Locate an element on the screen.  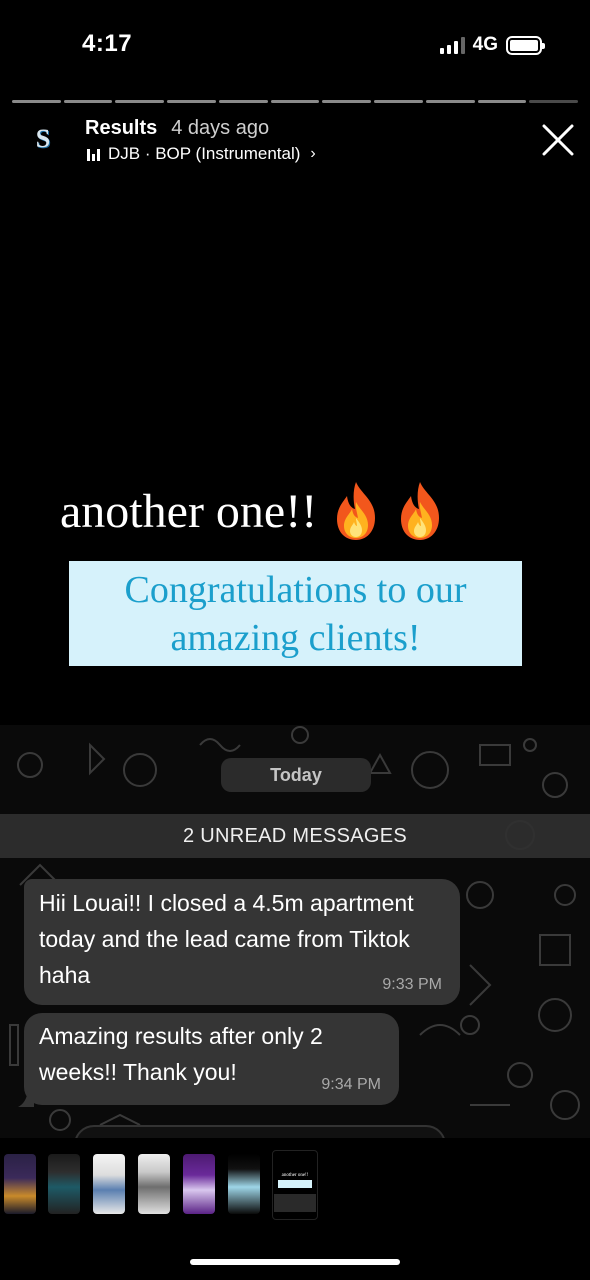
story-progress-bar is located at coordinates (295, 101).